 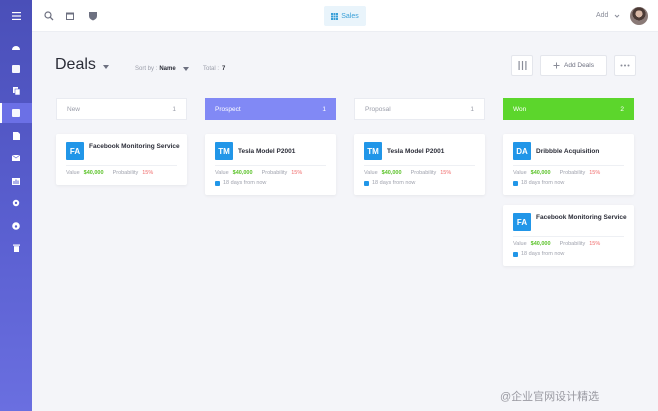 I want to click on sort-chevron-icon, so click(x=186, y=69).